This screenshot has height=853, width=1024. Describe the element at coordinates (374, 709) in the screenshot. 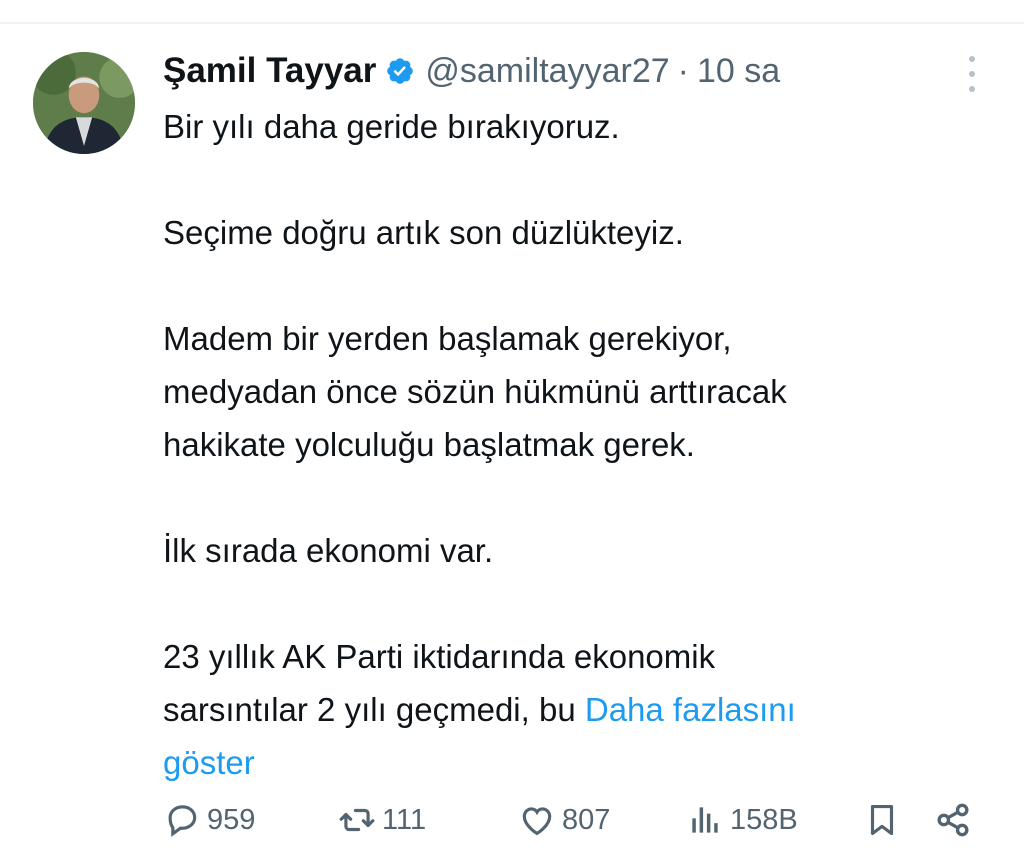

I see `tweet-line: sarsıntılar 2 yılı geçmedi, bu` at that location.